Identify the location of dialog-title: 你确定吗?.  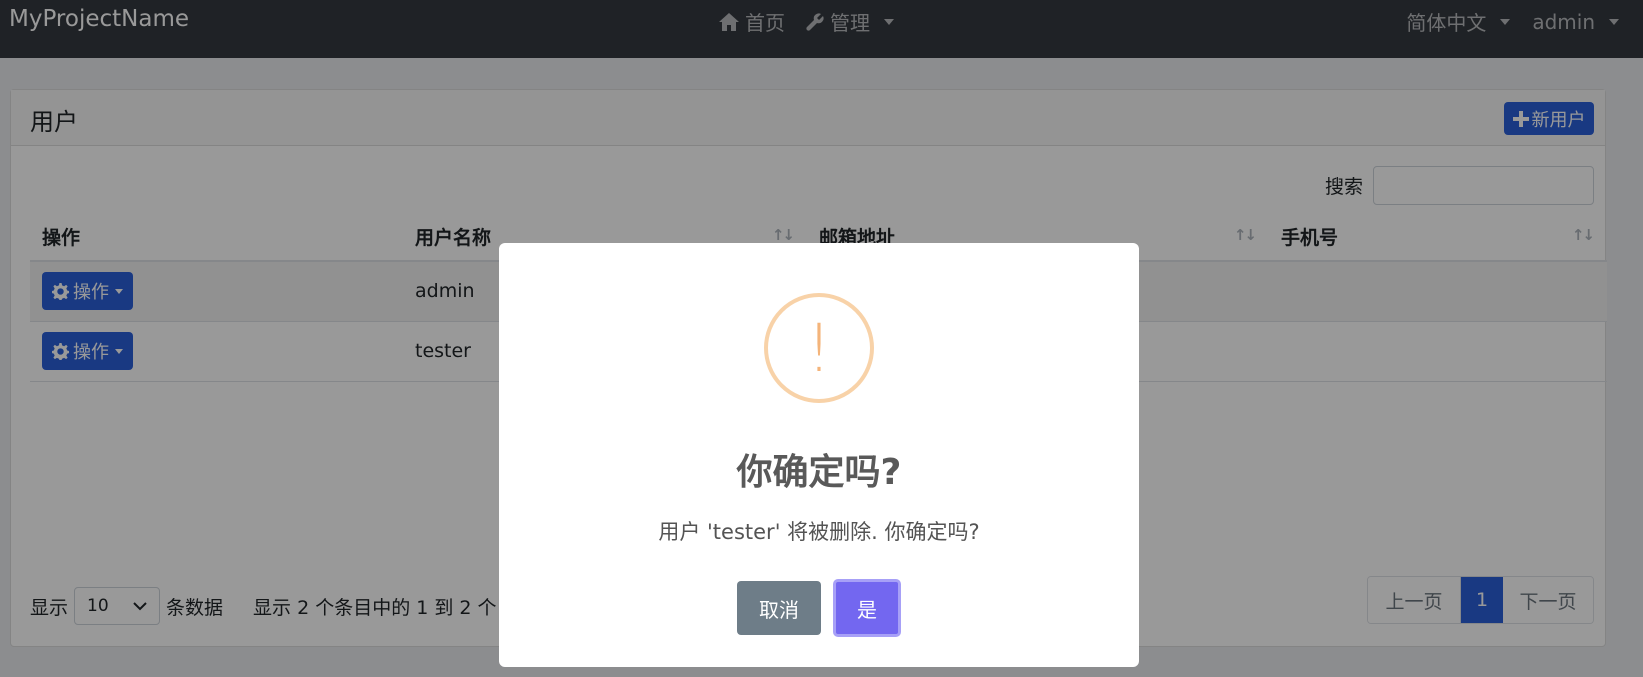
(819, 472).